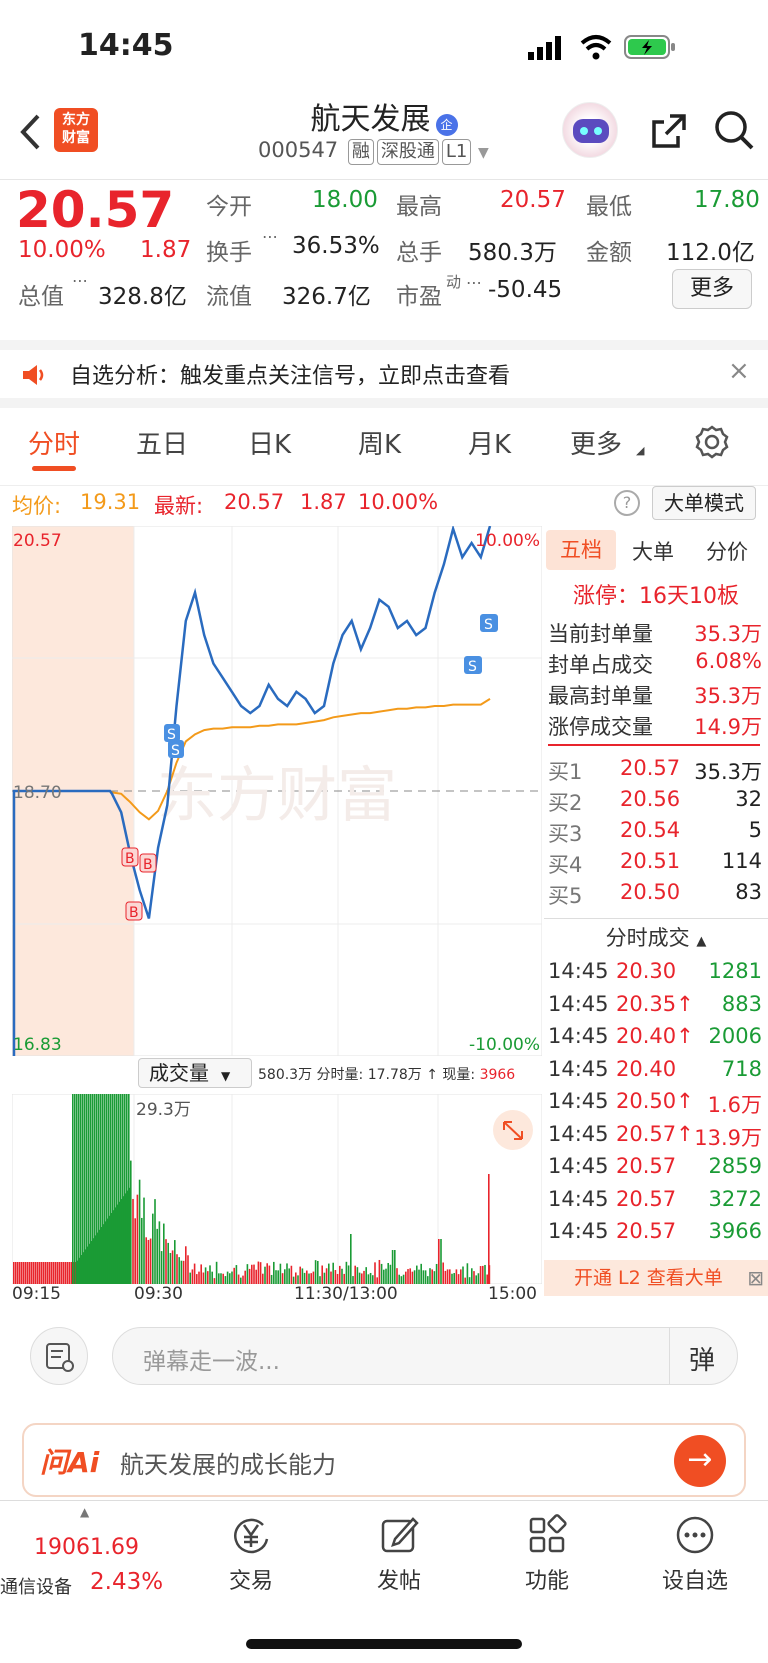 The image size is (768, 1663). I want to click on grid-icon, so click(548, 1533).